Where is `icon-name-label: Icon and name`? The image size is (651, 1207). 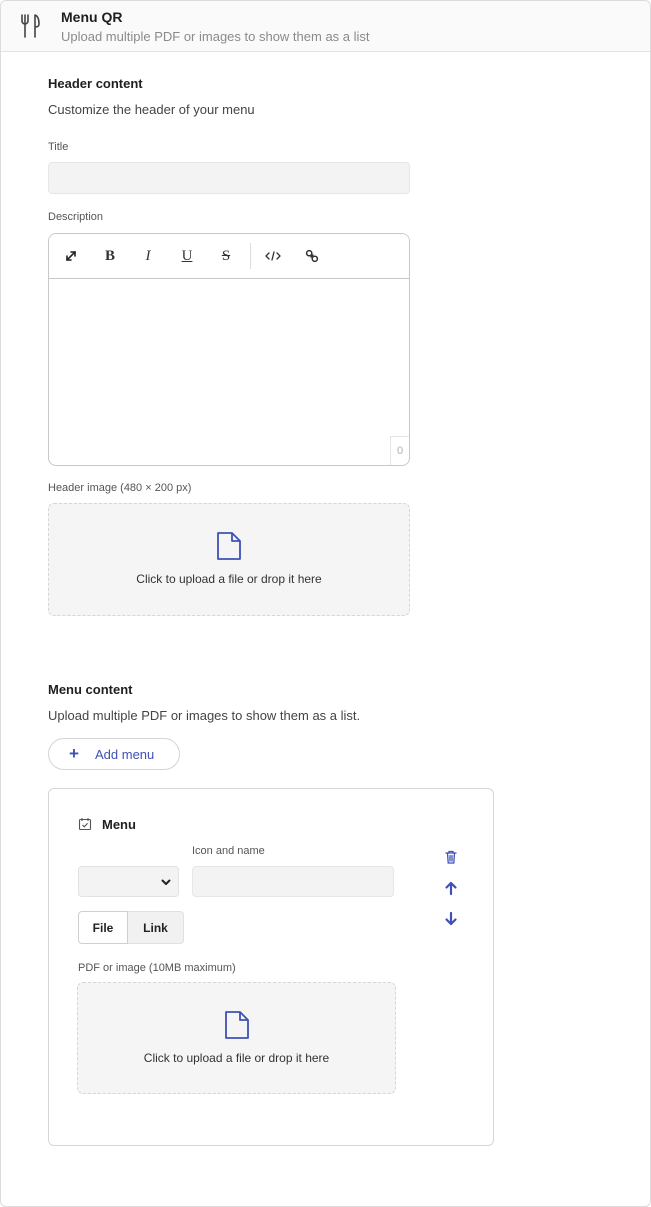
icon-name-label: Icon and name is located at coordinates (228, 851).